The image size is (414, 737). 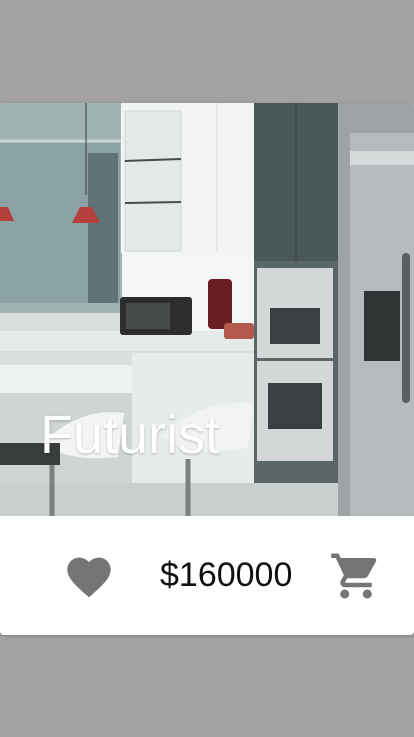 What do you see at coordinates (130, 435) in the screenshot?
I see `product-title: Futurist` at bounding box center [130, 435].